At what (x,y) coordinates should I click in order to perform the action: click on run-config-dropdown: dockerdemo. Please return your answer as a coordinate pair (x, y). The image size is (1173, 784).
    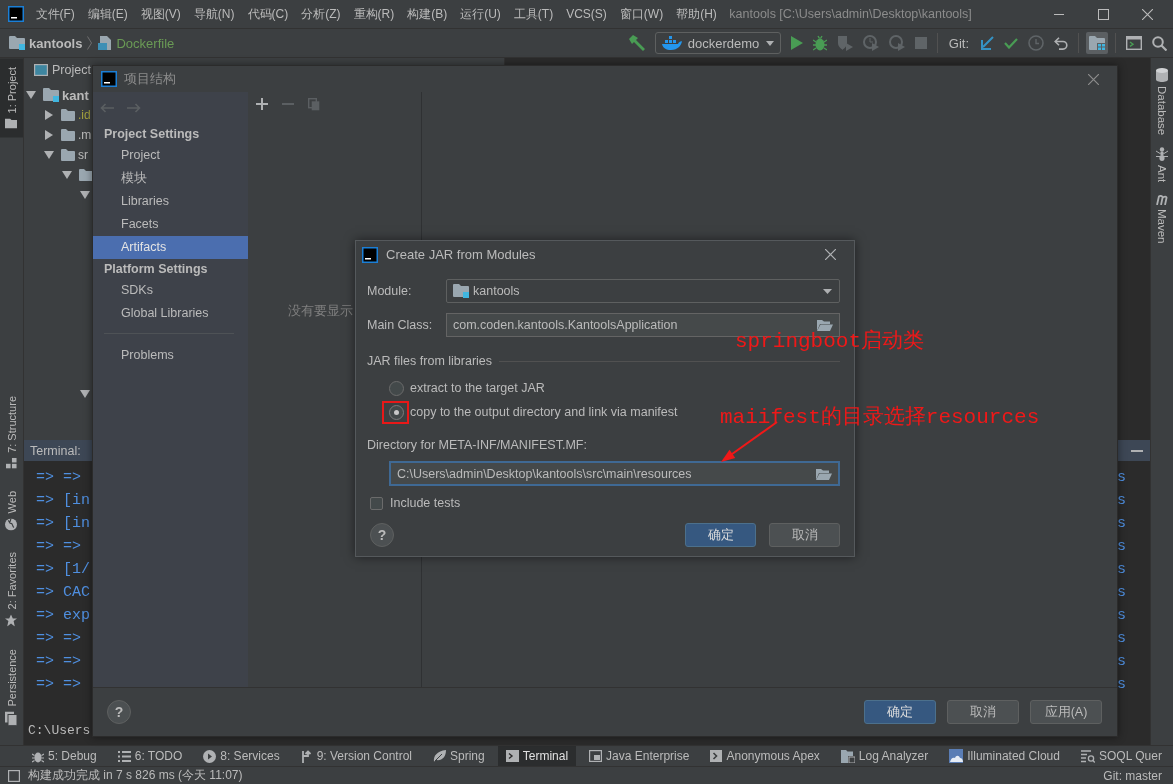
    Looking at the image, I should click on (717, 43).